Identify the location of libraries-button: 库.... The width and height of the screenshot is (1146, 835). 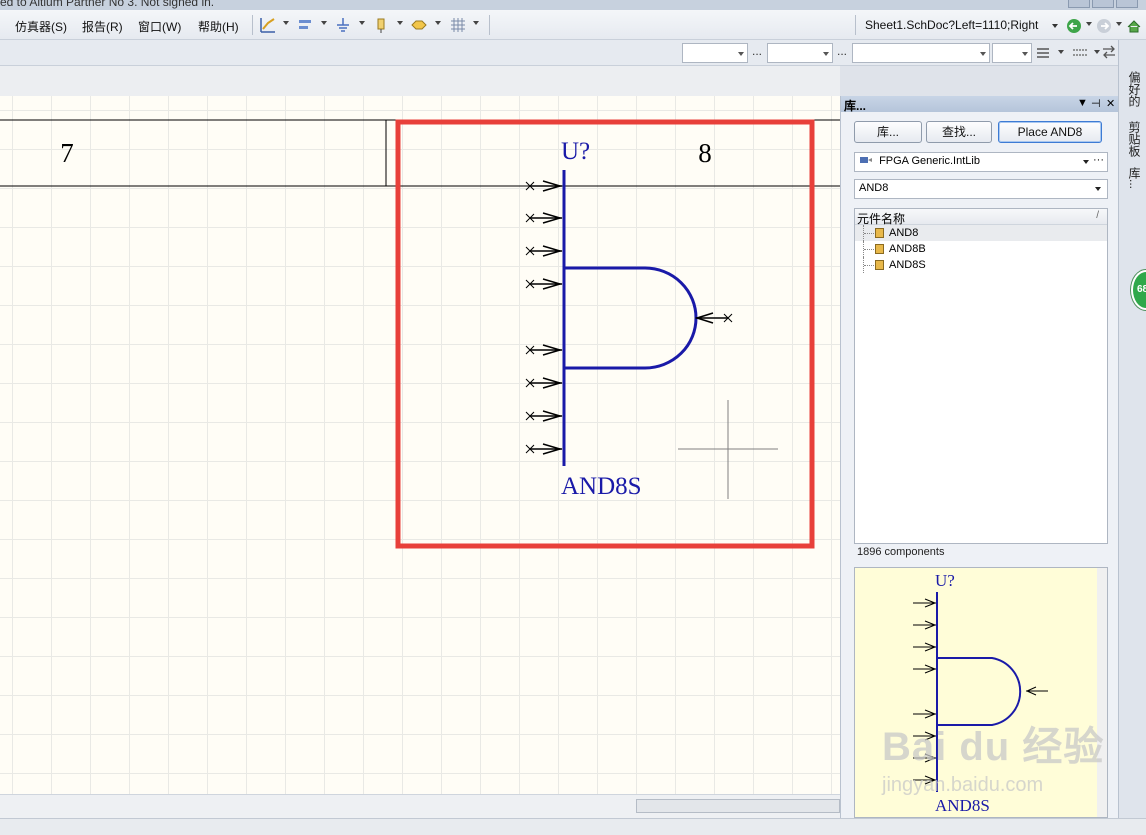
(888, 132).